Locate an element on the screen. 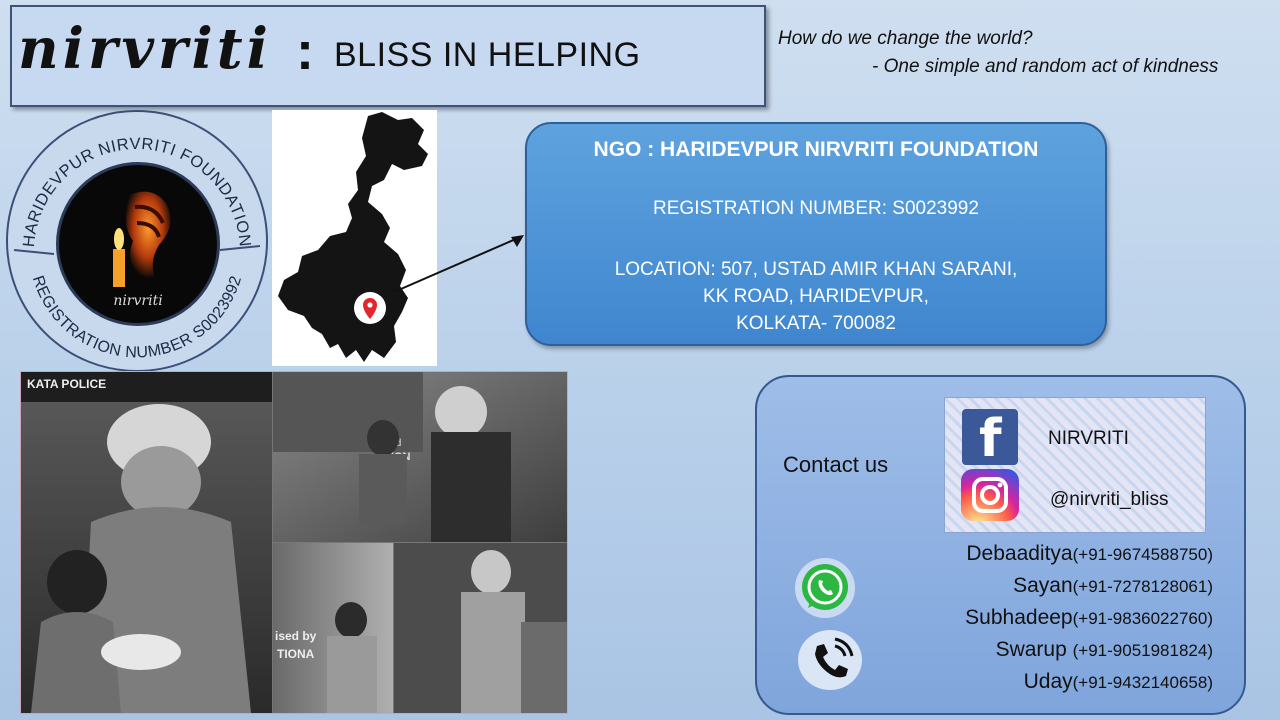 This screenshot has height=720, width=1280. candle-hand-icon: nirvriti is located at coordinates (142, 250).